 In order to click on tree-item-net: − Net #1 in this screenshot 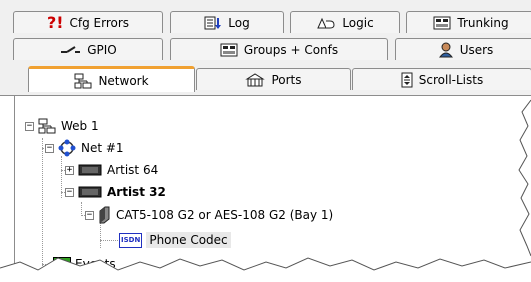, I will do `click(84, 148)`.